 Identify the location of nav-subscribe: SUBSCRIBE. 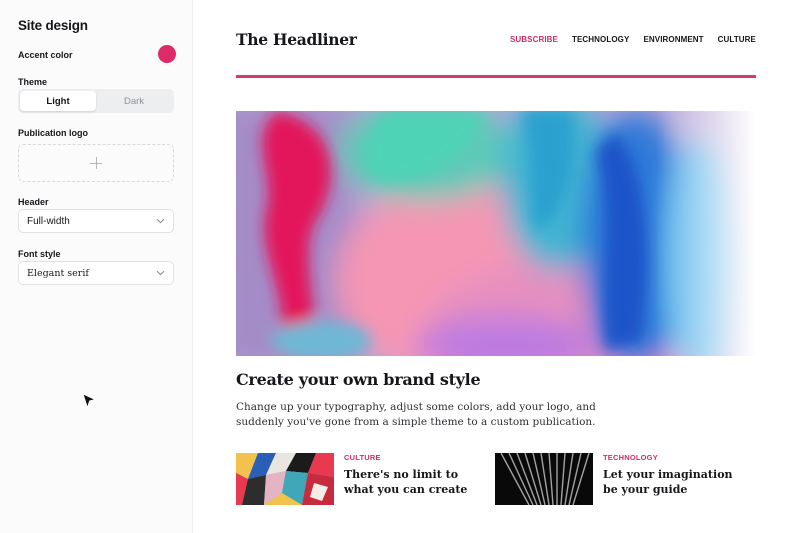
(534, 39).